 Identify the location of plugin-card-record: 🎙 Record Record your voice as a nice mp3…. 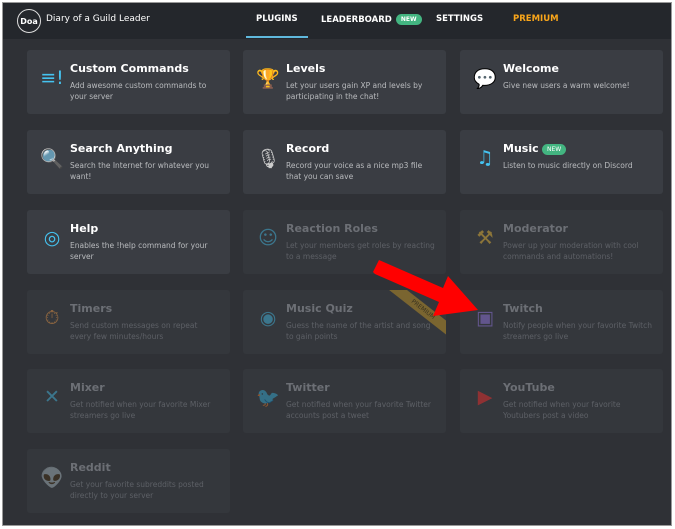
(344, 162).